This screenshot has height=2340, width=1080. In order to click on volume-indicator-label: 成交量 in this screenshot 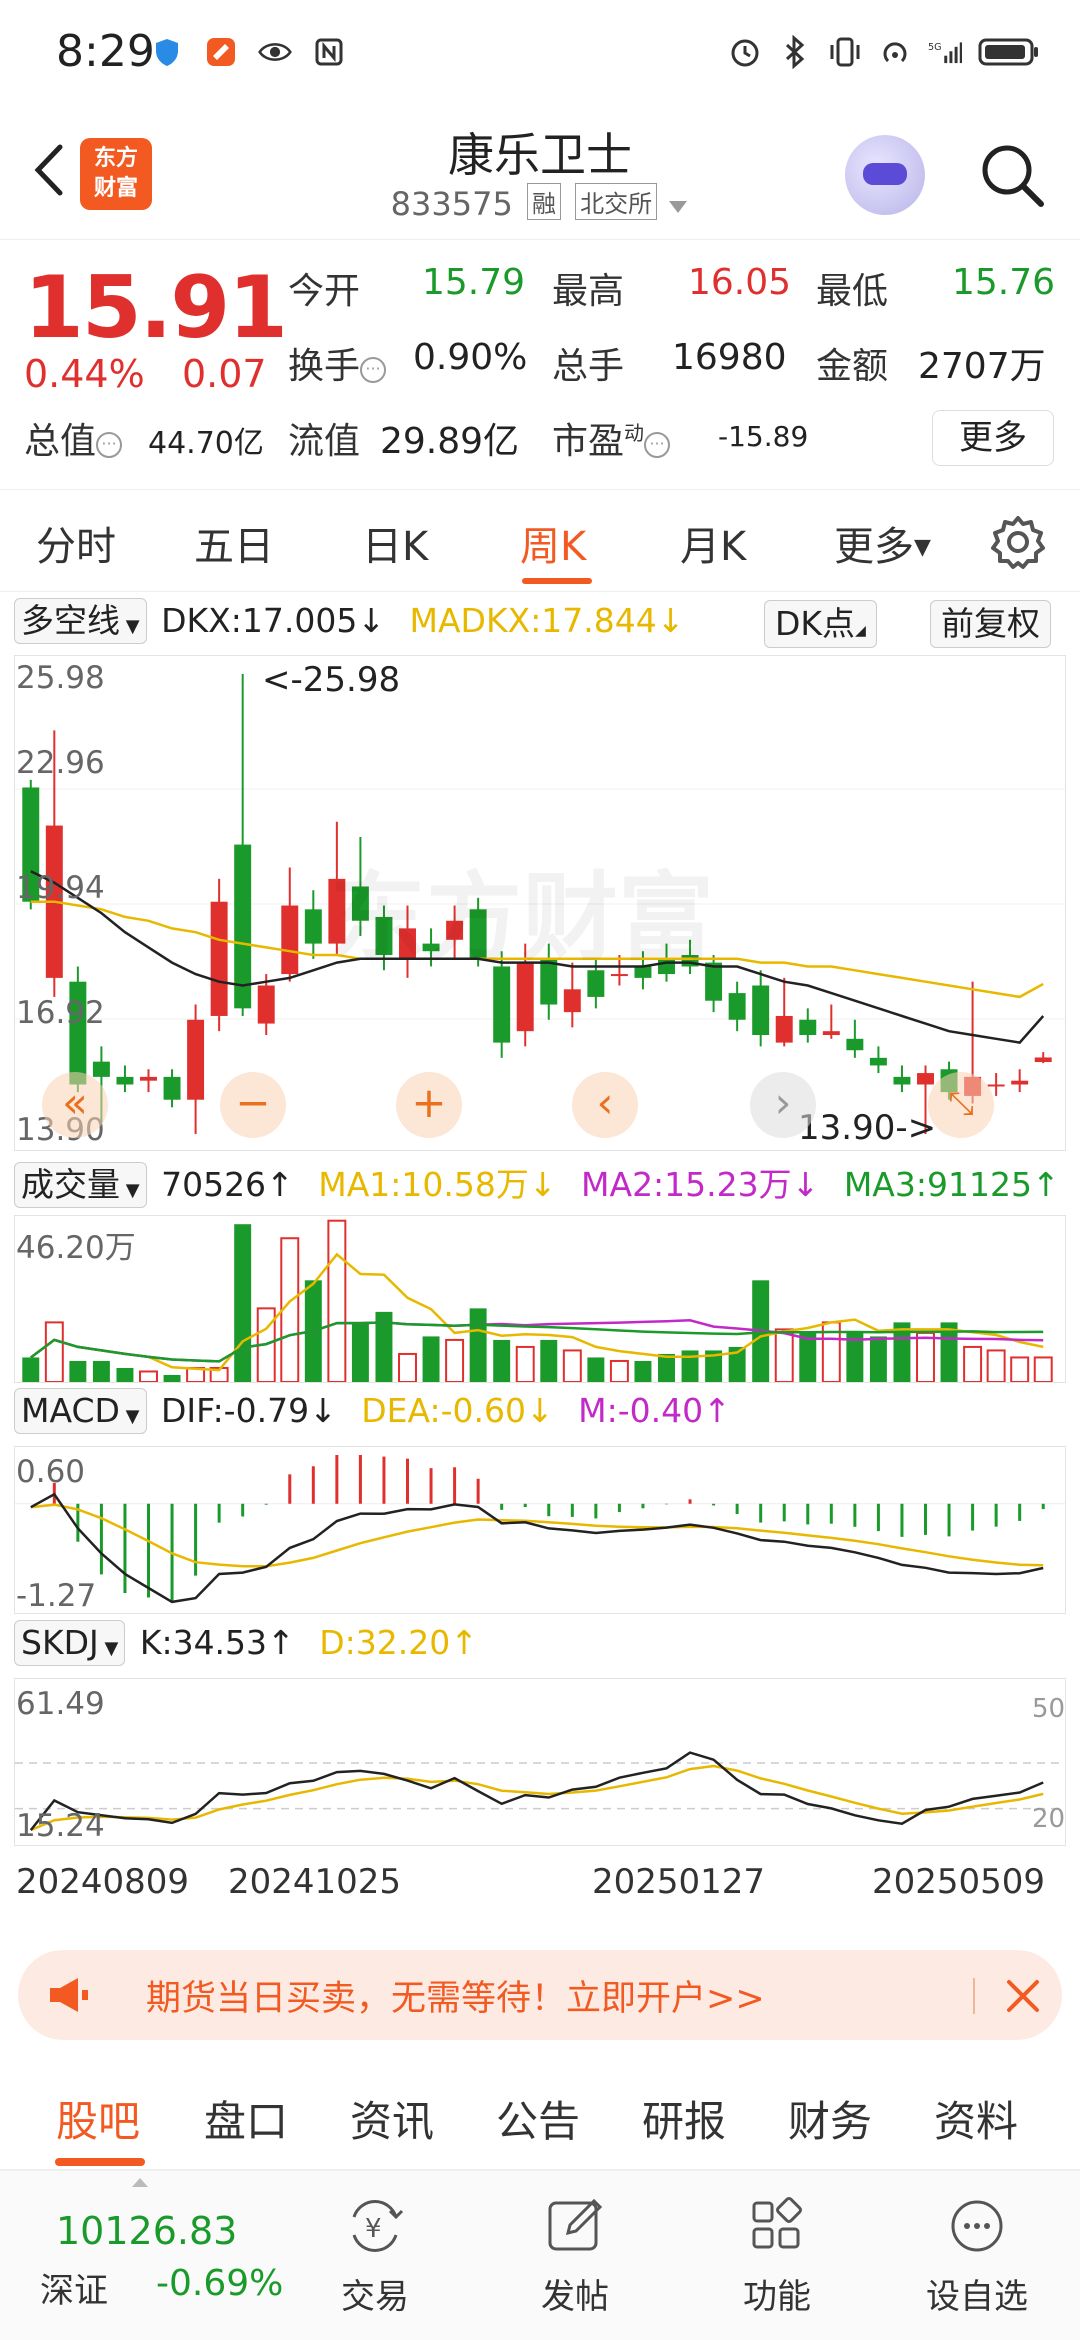, I will do `click(70, 1184)`.